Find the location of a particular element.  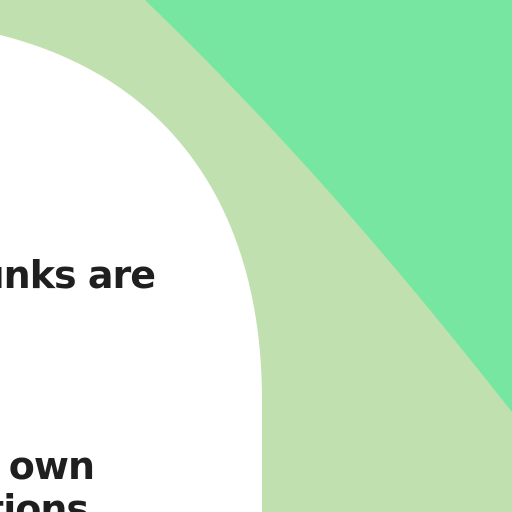

card-text-line-2: r own is located at coordinates (47, 466).